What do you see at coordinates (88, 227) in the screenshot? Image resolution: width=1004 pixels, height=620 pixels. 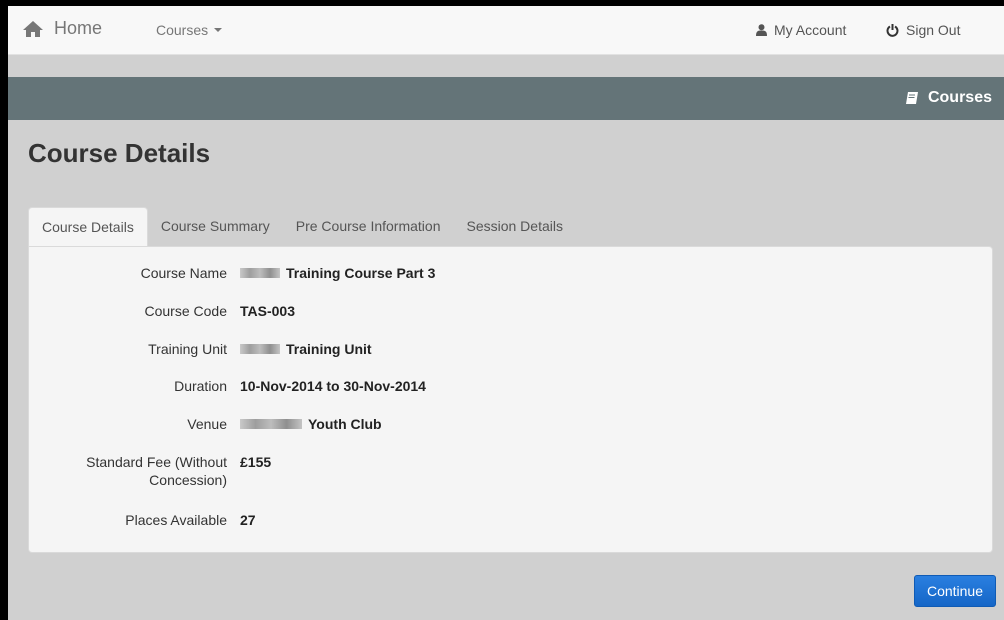 I see `tab-course-details: Course Details` at bounding box center [88, 227].